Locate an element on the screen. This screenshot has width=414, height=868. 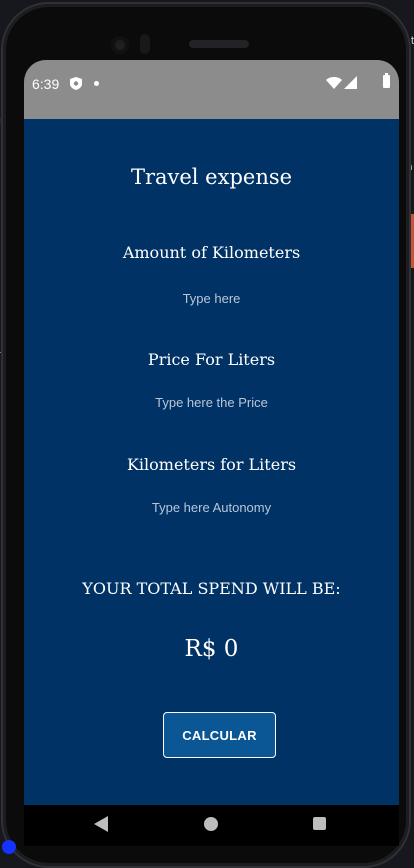
earpiece-speaker is located at coordinates (219, 44).